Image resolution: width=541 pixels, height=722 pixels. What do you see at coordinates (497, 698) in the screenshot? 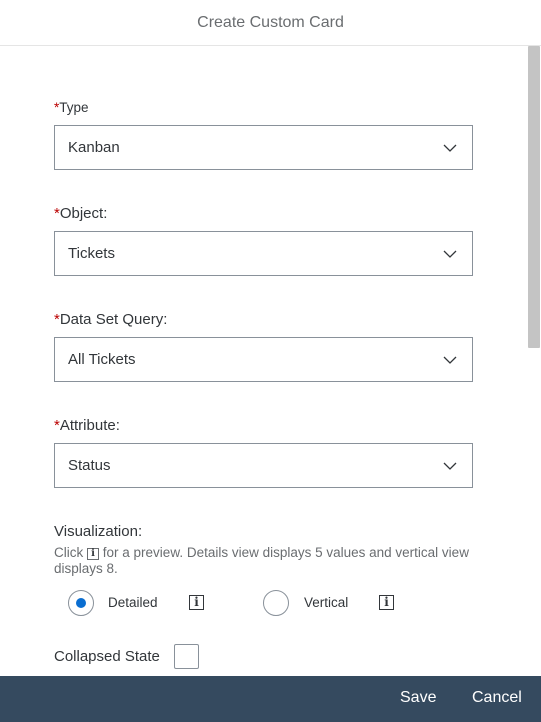
I see `cancel-button: Cancel` at bounding box center [497, 698].